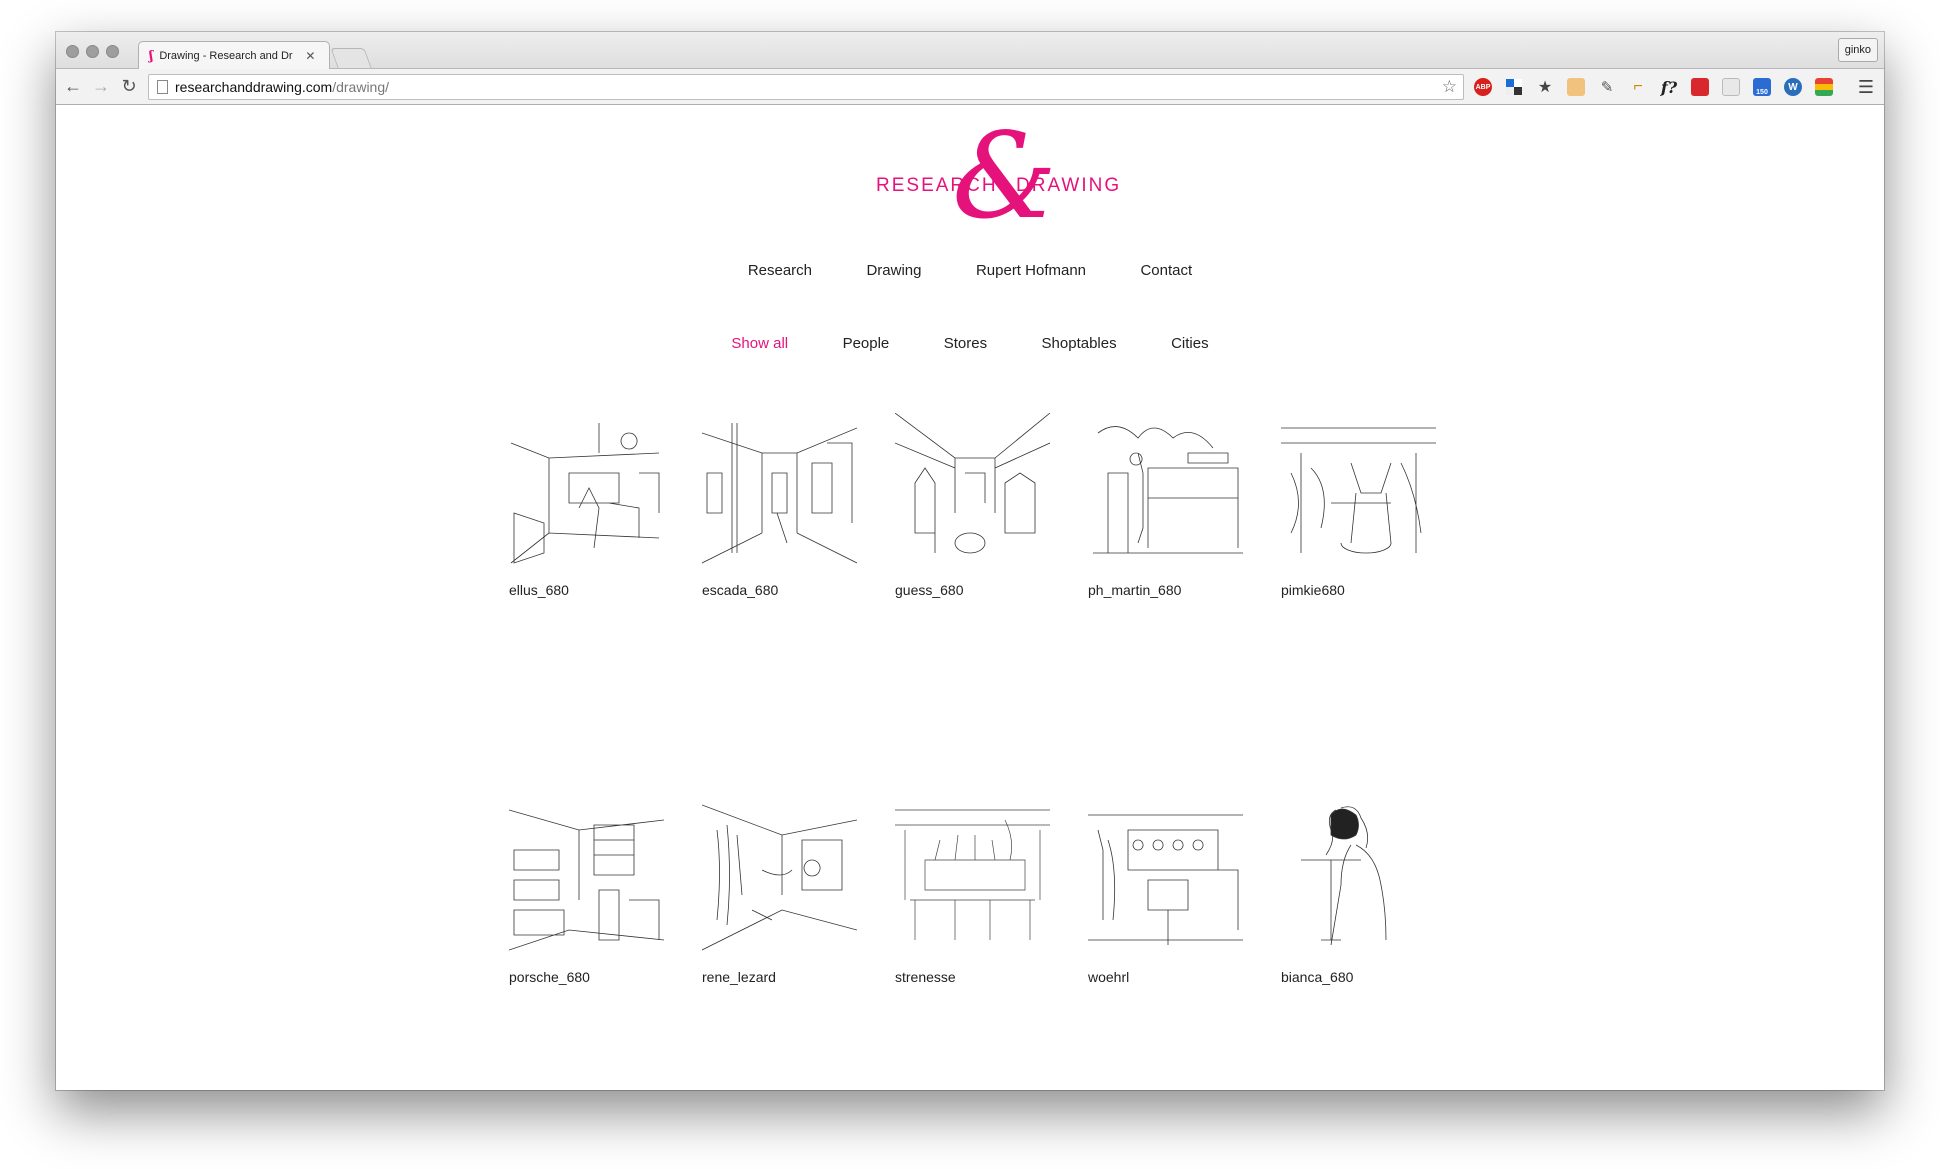 The image size is (1940, 1169). What do you see at coordinates (1857, 50) in the screenshot?
I see `profile-button: ginko` at bounding box center [1857, 50].